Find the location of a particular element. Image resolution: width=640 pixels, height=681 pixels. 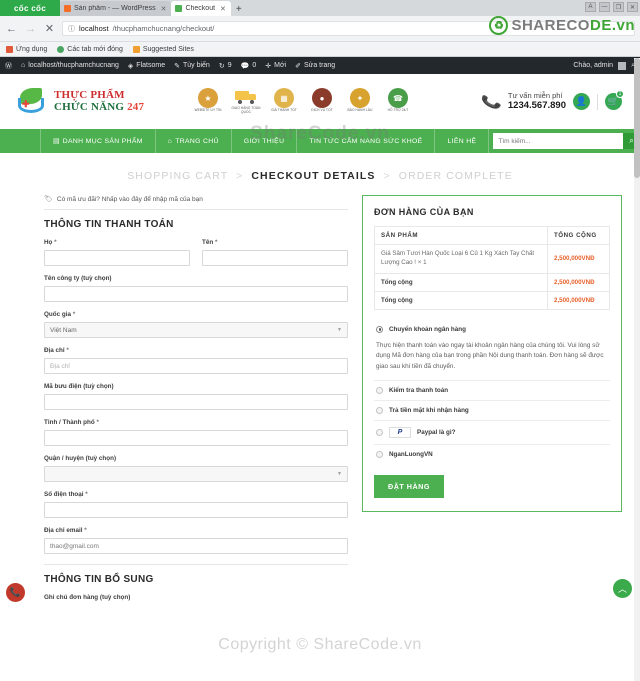

search-input is located at coordinates (558, 141).